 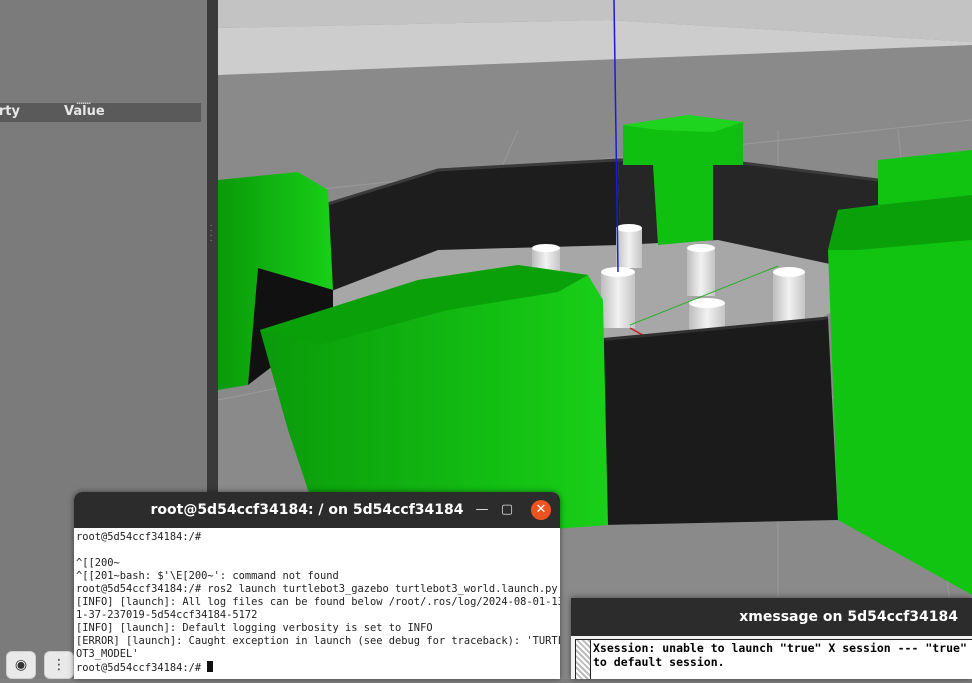 What do you see at coordinates (583, 659) in the screenshot?
I see `xmessage-scrollbar` at bounding box center [583, 659].